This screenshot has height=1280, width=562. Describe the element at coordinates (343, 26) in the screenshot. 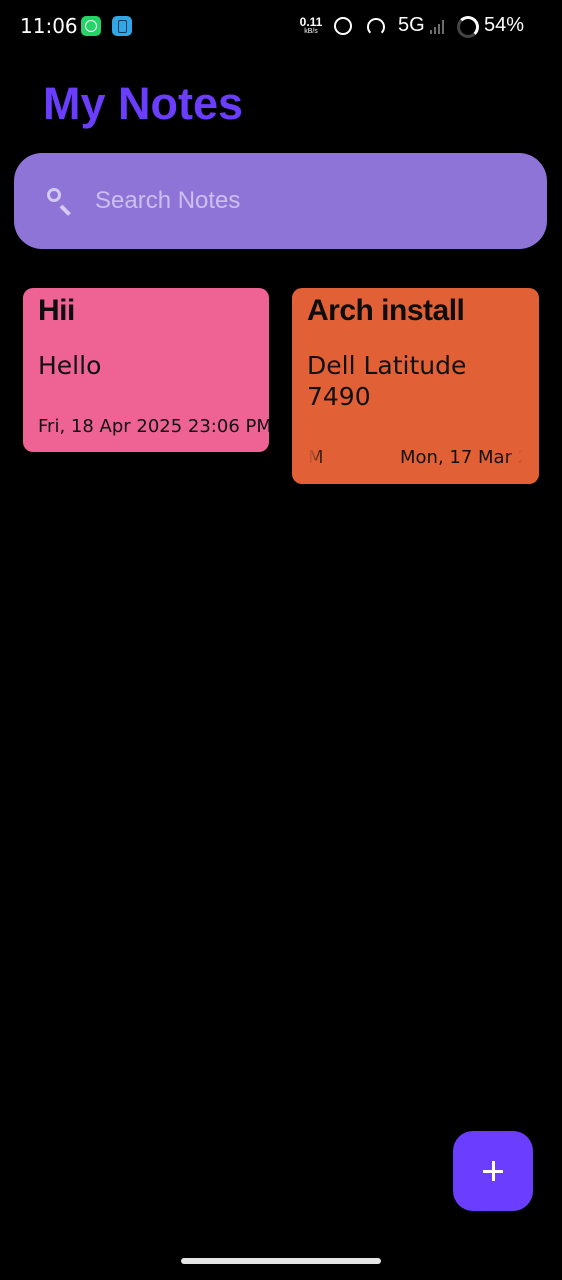

I see `alarm-icon` at that location.